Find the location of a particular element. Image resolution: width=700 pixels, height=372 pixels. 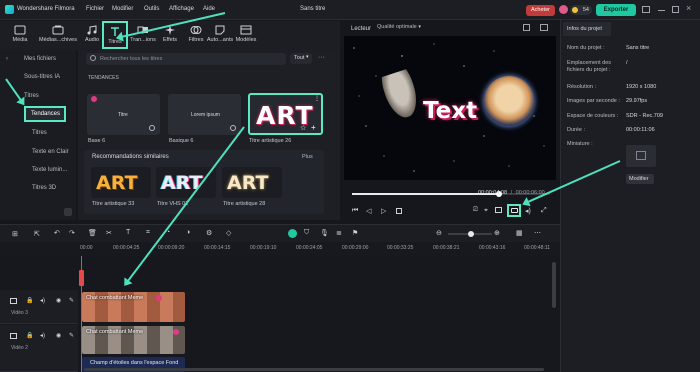

delete-icon: 🗑 is located at coordinates (92, 233).